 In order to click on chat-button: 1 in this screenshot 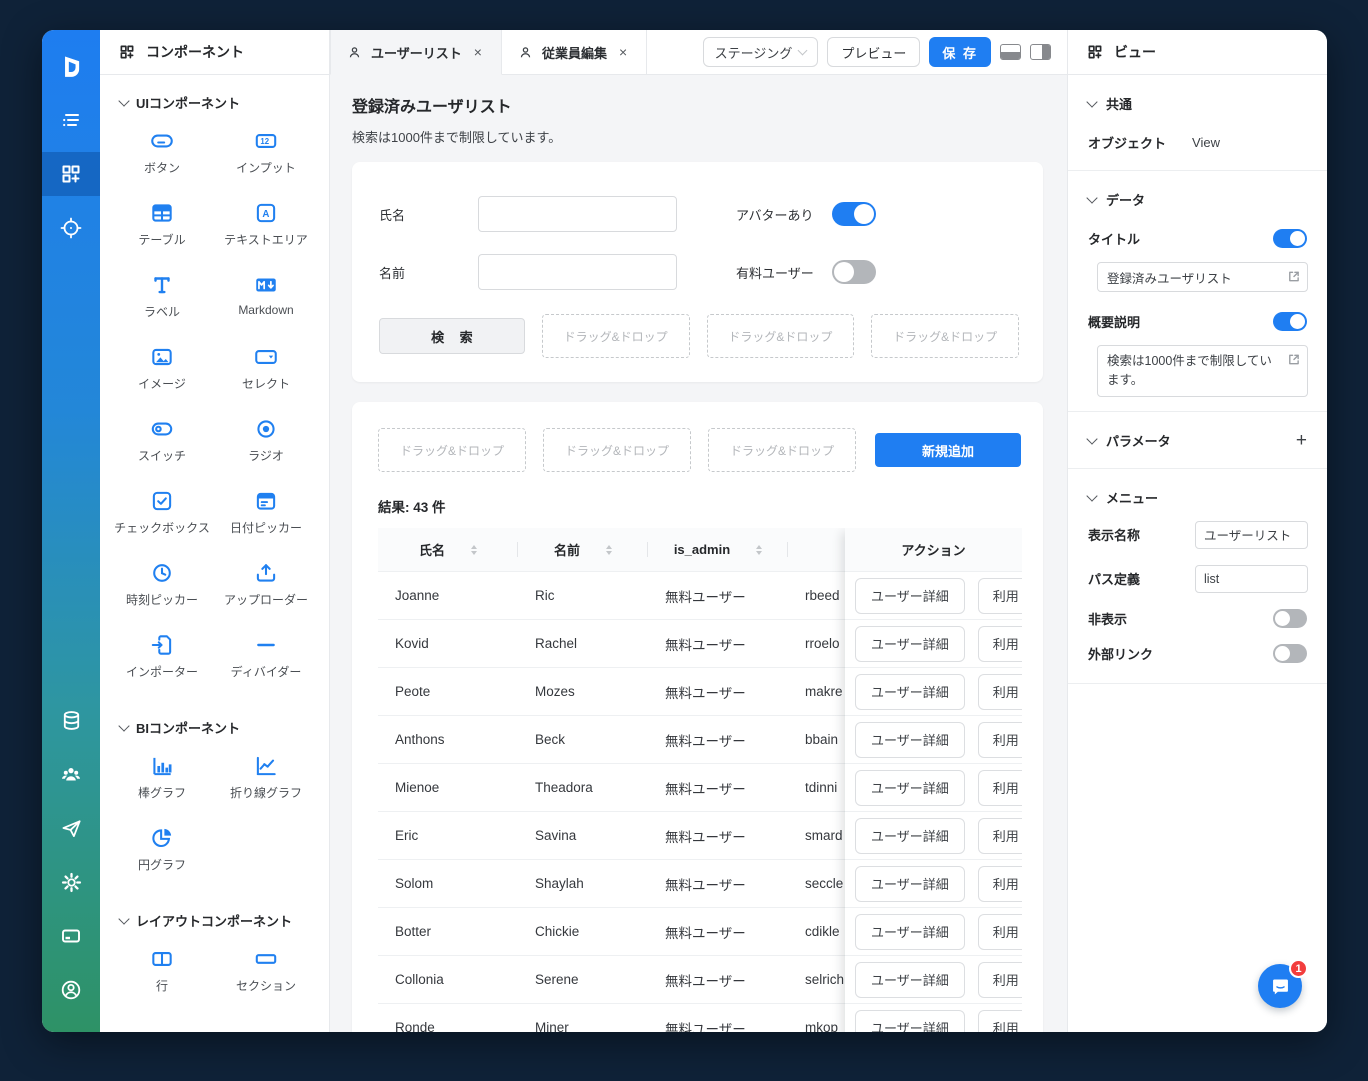, I will do `click(1283, 983)`.